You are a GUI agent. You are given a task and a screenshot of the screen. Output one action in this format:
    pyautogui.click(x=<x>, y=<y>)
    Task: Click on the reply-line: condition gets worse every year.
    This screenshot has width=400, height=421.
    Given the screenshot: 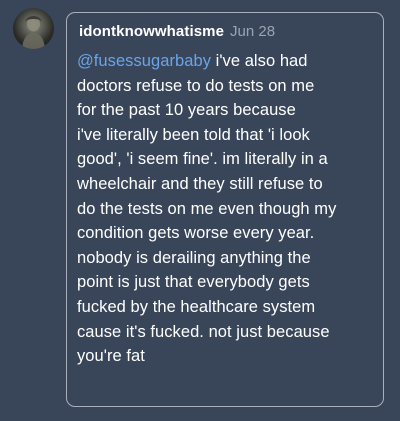 What is the action you would take?
    pyautogui.click(x=196, y=233)
    